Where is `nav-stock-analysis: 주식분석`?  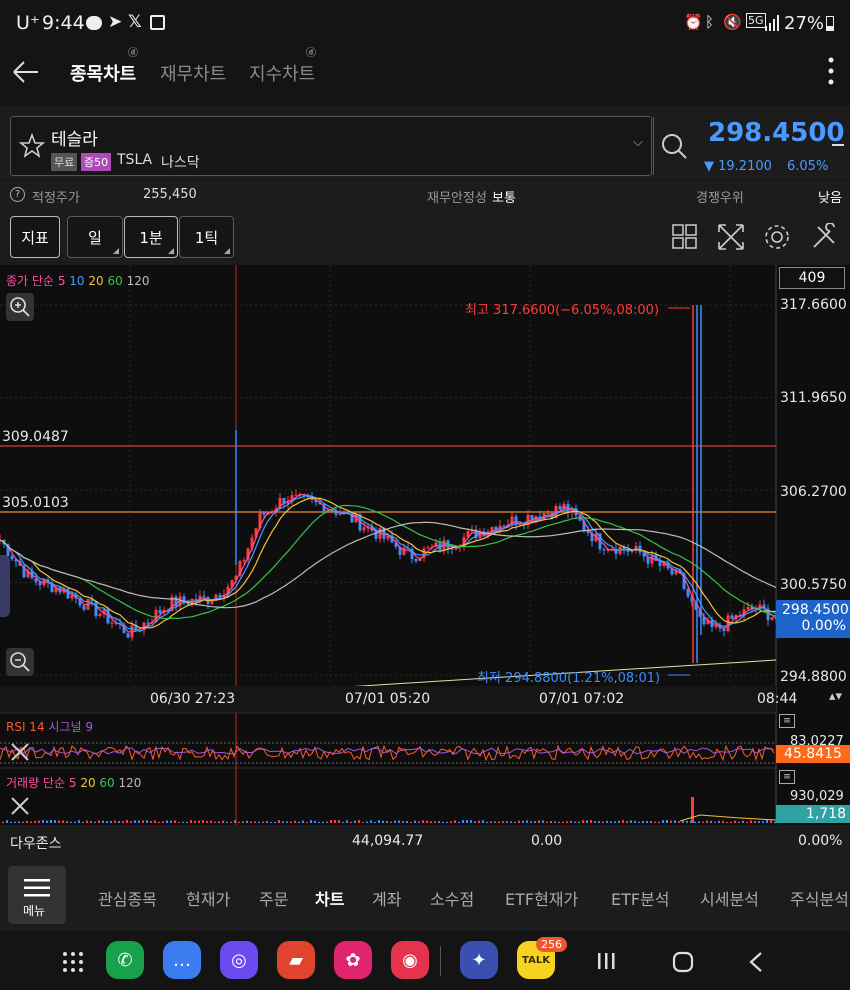
nav-stock-analysis: 주식분석 is located at coordinates (820, 898).